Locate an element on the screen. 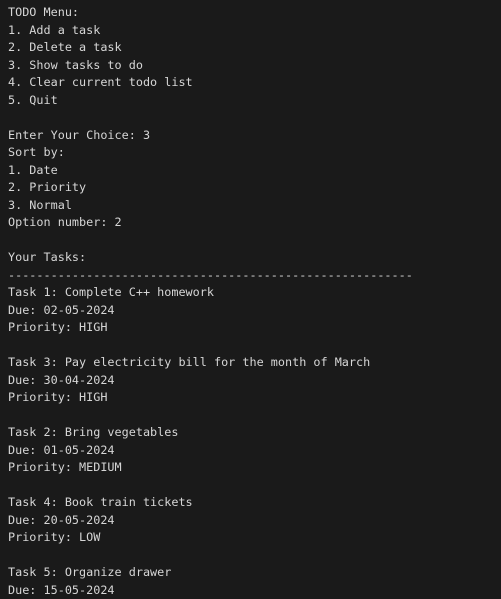 This screenshot has height=599, width=501. option-number-prompt-line: Option number: 2 is located at coordinates (65, 222).